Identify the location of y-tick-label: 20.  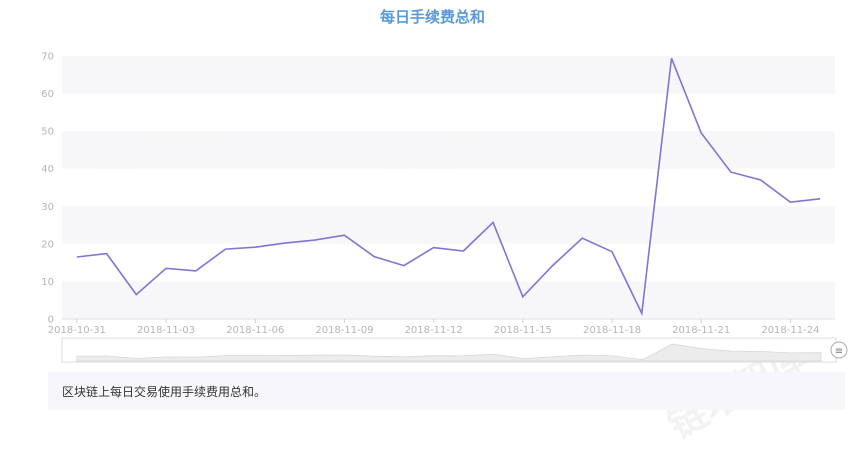
(47, 244).